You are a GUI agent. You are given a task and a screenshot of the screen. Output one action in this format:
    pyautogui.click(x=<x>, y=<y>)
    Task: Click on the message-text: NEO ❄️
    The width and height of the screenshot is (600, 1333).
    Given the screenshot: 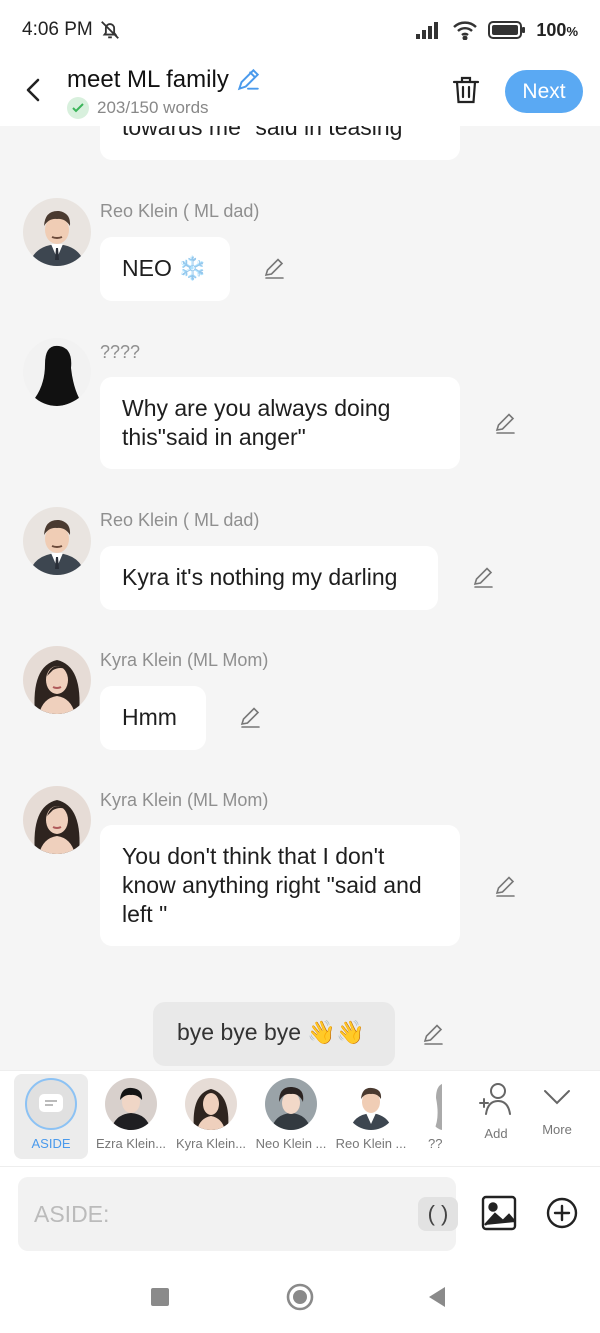 What is the action you would take?
    pyautogui.click(x=164, y=268)
    